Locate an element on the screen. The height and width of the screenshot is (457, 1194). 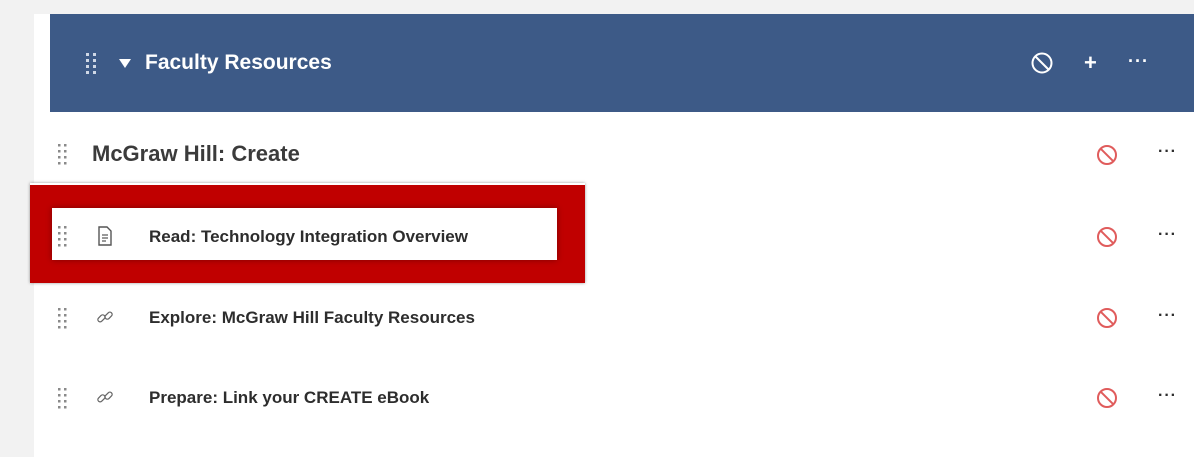
module-more-button: ··· is located at coordinates (1138, 61).